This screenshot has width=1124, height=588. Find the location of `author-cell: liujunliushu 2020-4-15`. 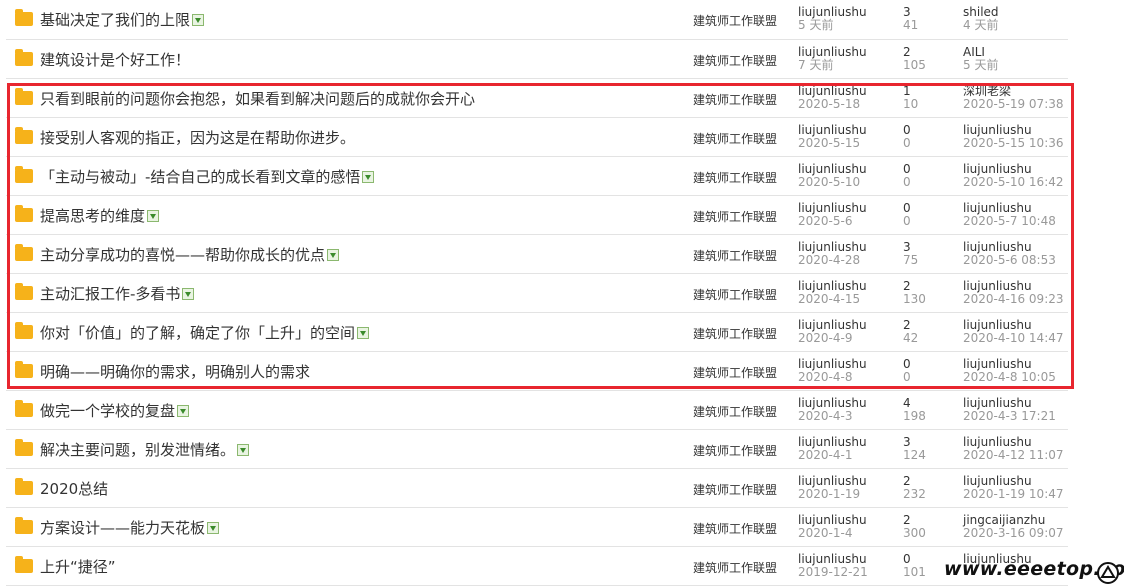

author-cell: liujunliushu 2020-4-15 is located at coordinates (832, 293).